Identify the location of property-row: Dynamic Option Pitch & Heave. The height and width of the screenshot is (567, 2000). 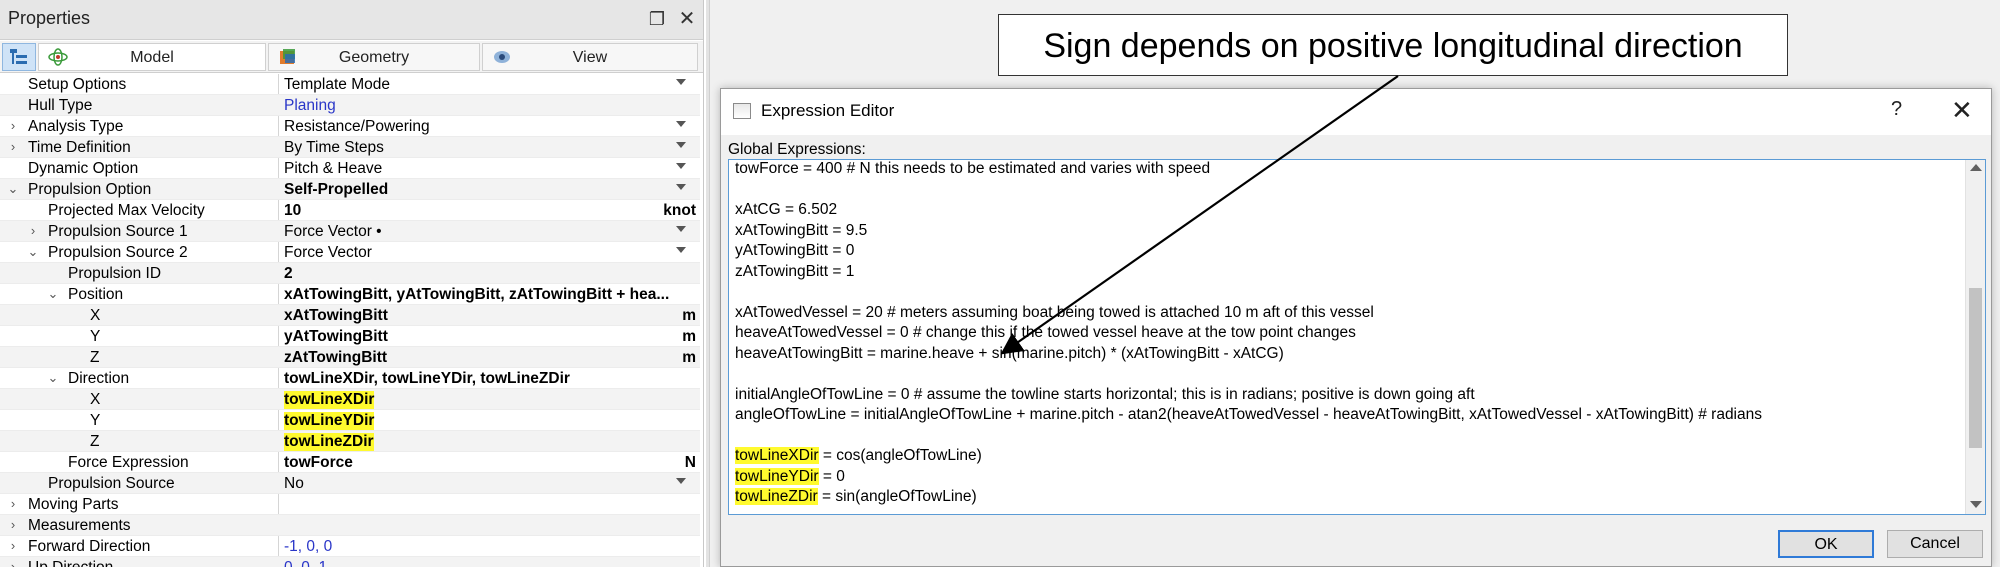
(350, 168).